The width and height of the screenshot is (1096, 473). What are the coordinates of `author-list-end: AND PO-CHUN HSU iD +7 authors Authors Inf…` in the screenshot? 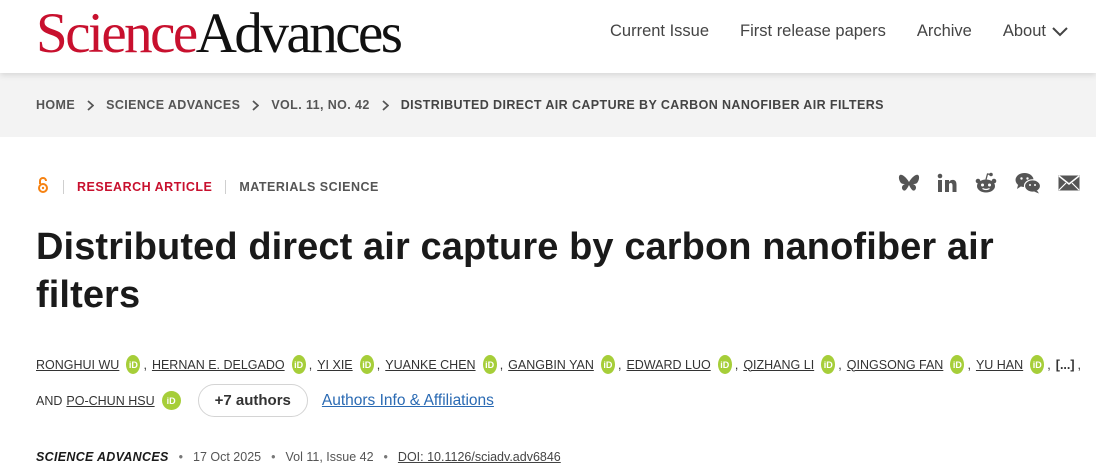 It's located at (265, 400).